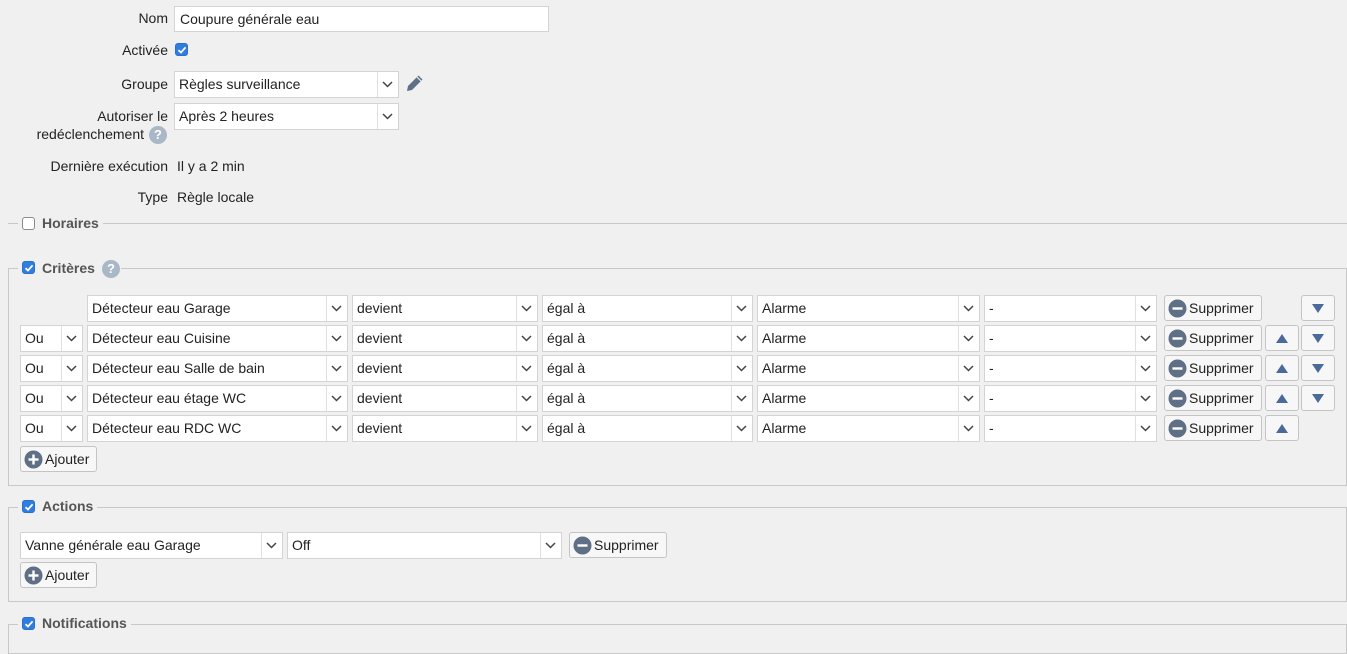  I want to click on actions-checkbox, so click(28, 506).